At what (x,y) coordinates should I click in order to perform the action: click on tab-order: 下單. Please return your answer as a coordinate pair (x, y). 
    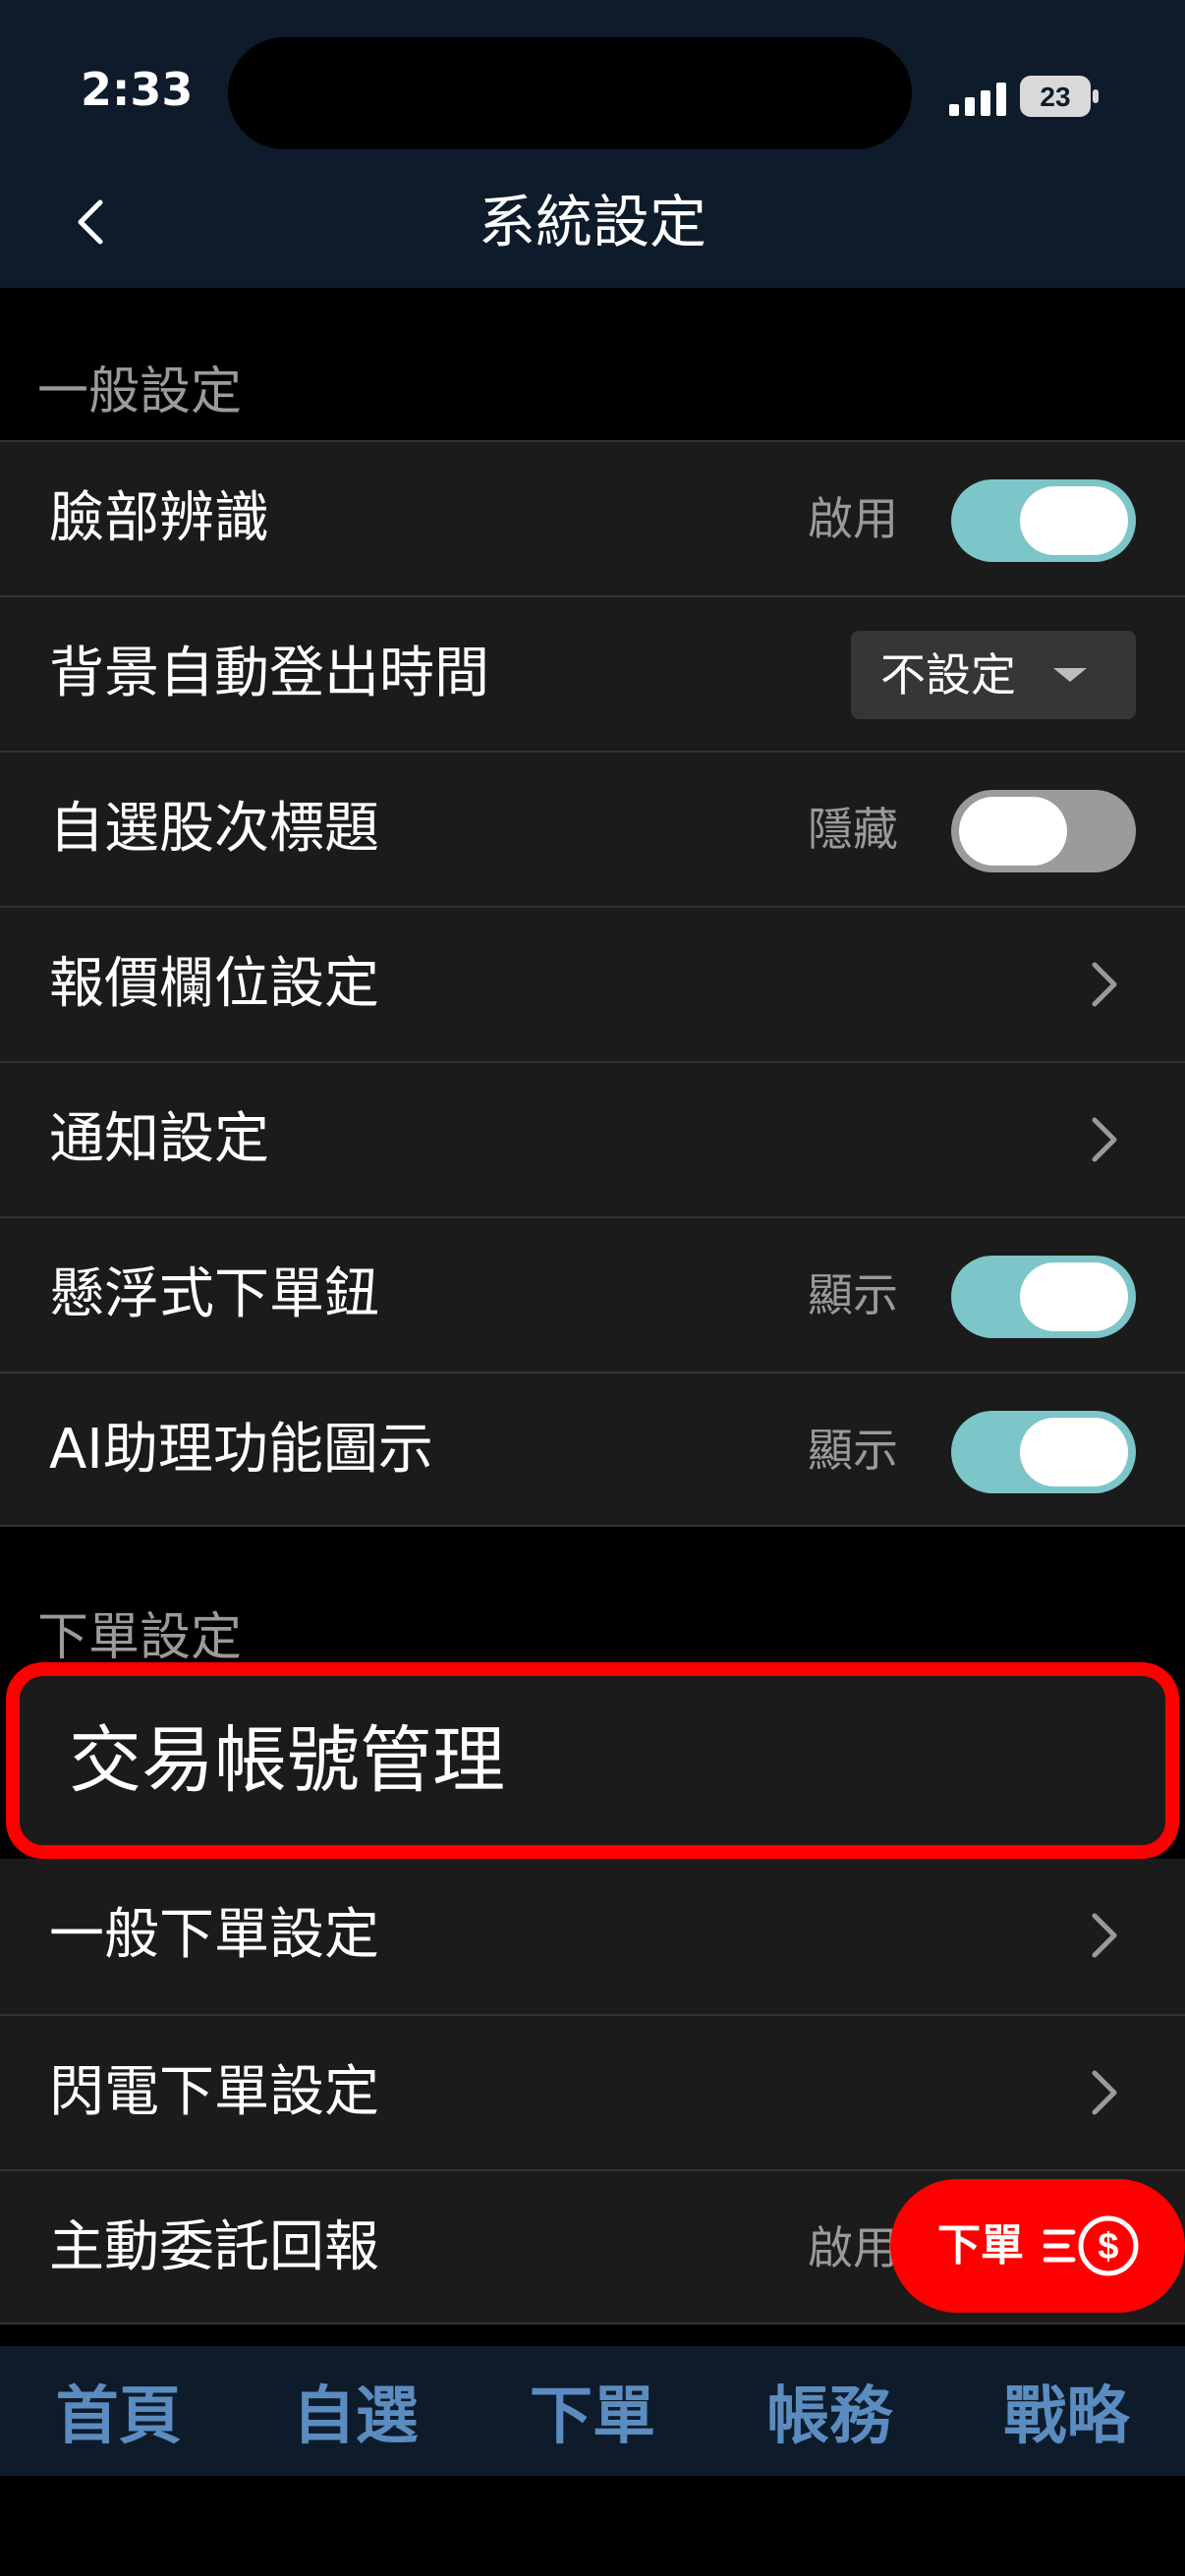
    Looking at the image, I should click on (592, 2411).